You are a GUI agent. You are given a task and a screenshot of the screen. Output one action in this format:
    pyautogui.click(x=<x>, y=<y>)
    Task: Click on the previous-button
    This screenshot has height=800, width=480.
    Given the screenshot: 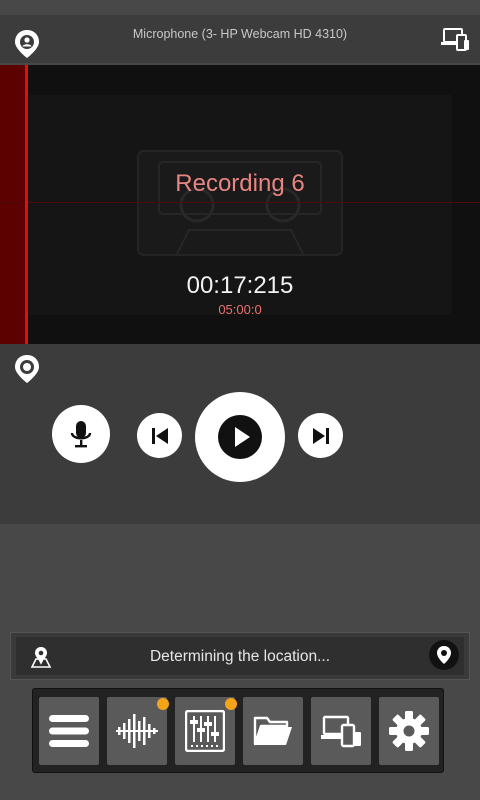 What is the action you would take?
    pyautogui.click(x=159, y=435)
    